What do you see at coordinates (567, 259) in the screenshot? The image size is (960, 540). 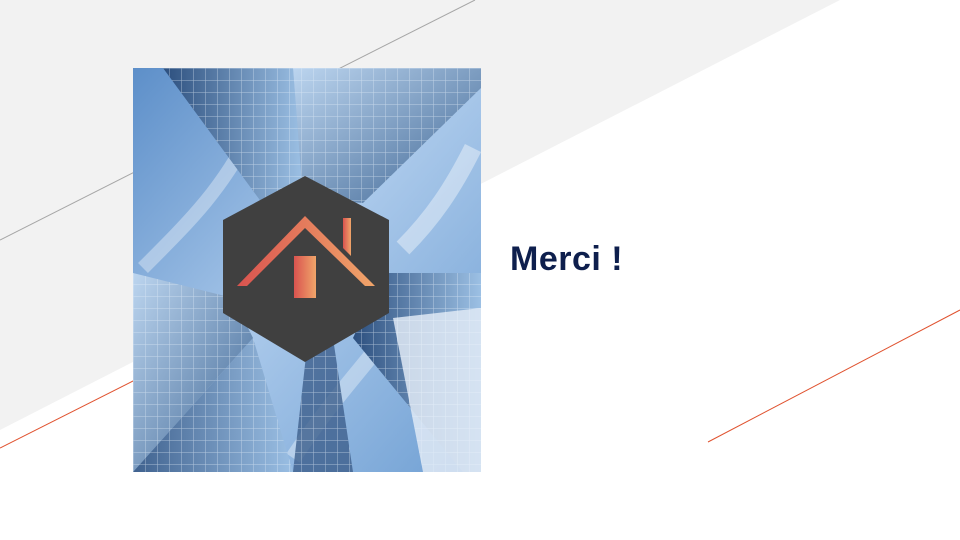 I see `page-title: Merci !` at bounding box center [567, 259].